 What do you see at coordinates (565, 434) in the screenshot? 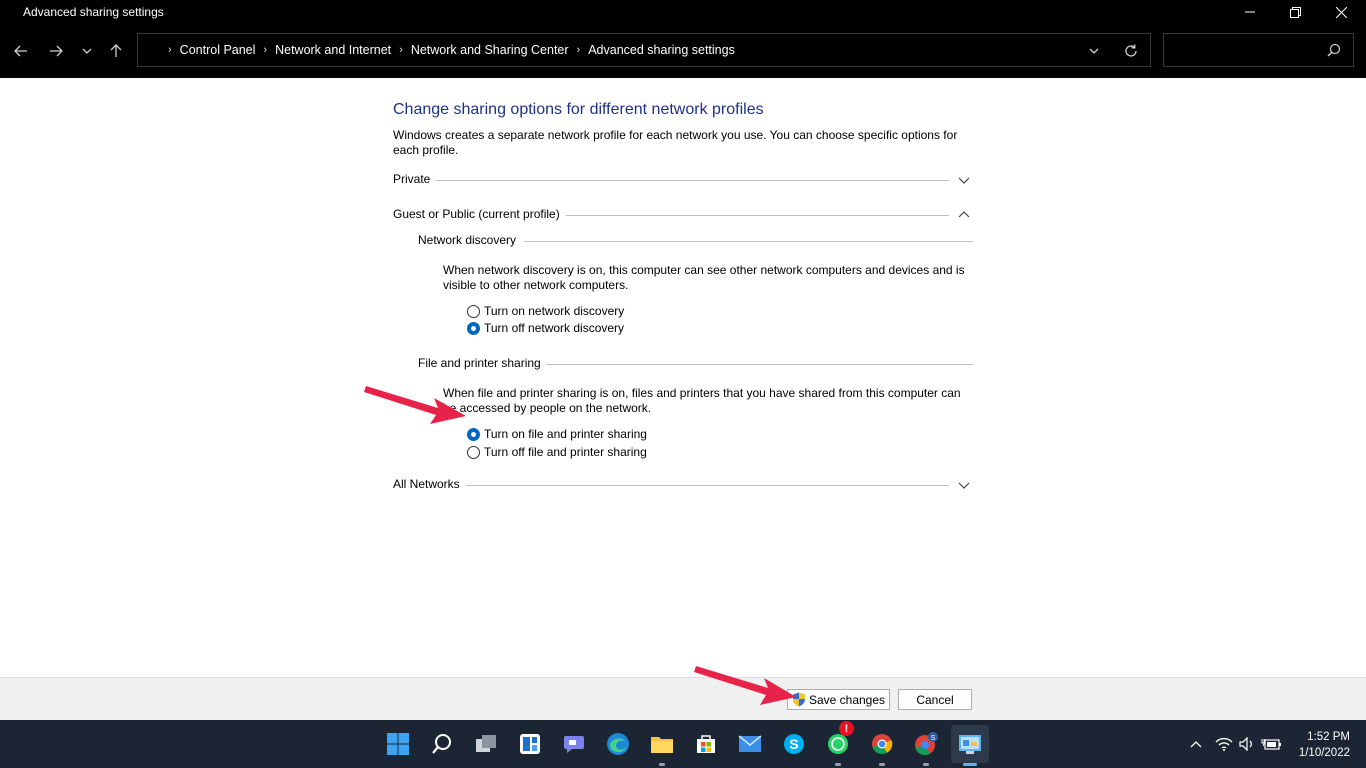
I see `file-printer-sharing-on-label: Turn on file and printer sharing` at bounding box center [565, 434].